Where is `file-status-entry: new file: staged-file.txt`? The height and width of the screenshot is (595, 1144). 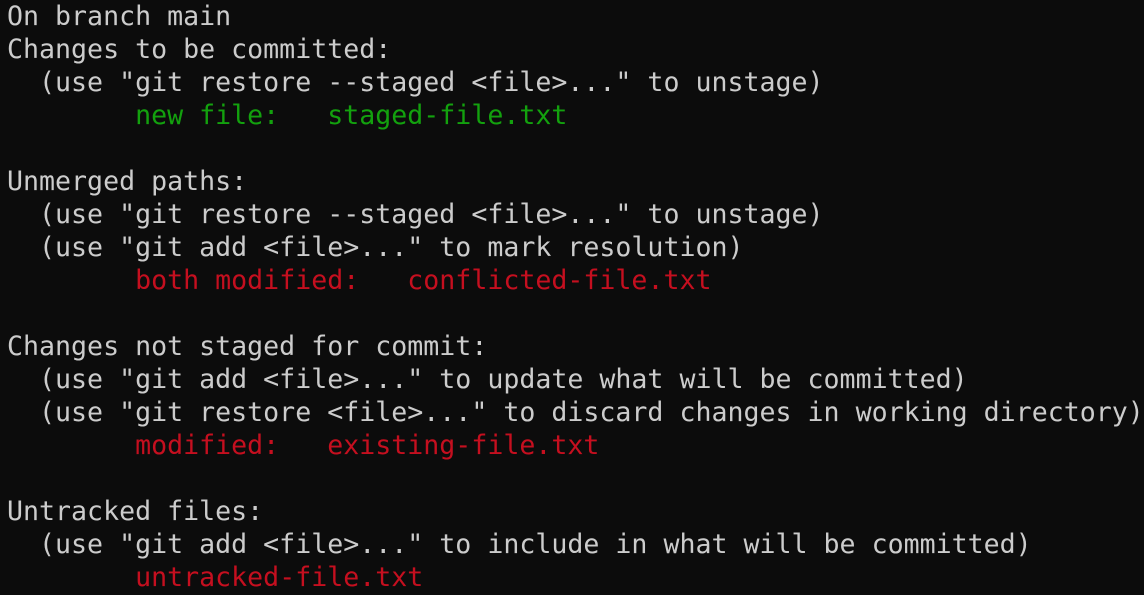 file-status-entry: new file: staged-file.txt is located at coordinates (351, 115).